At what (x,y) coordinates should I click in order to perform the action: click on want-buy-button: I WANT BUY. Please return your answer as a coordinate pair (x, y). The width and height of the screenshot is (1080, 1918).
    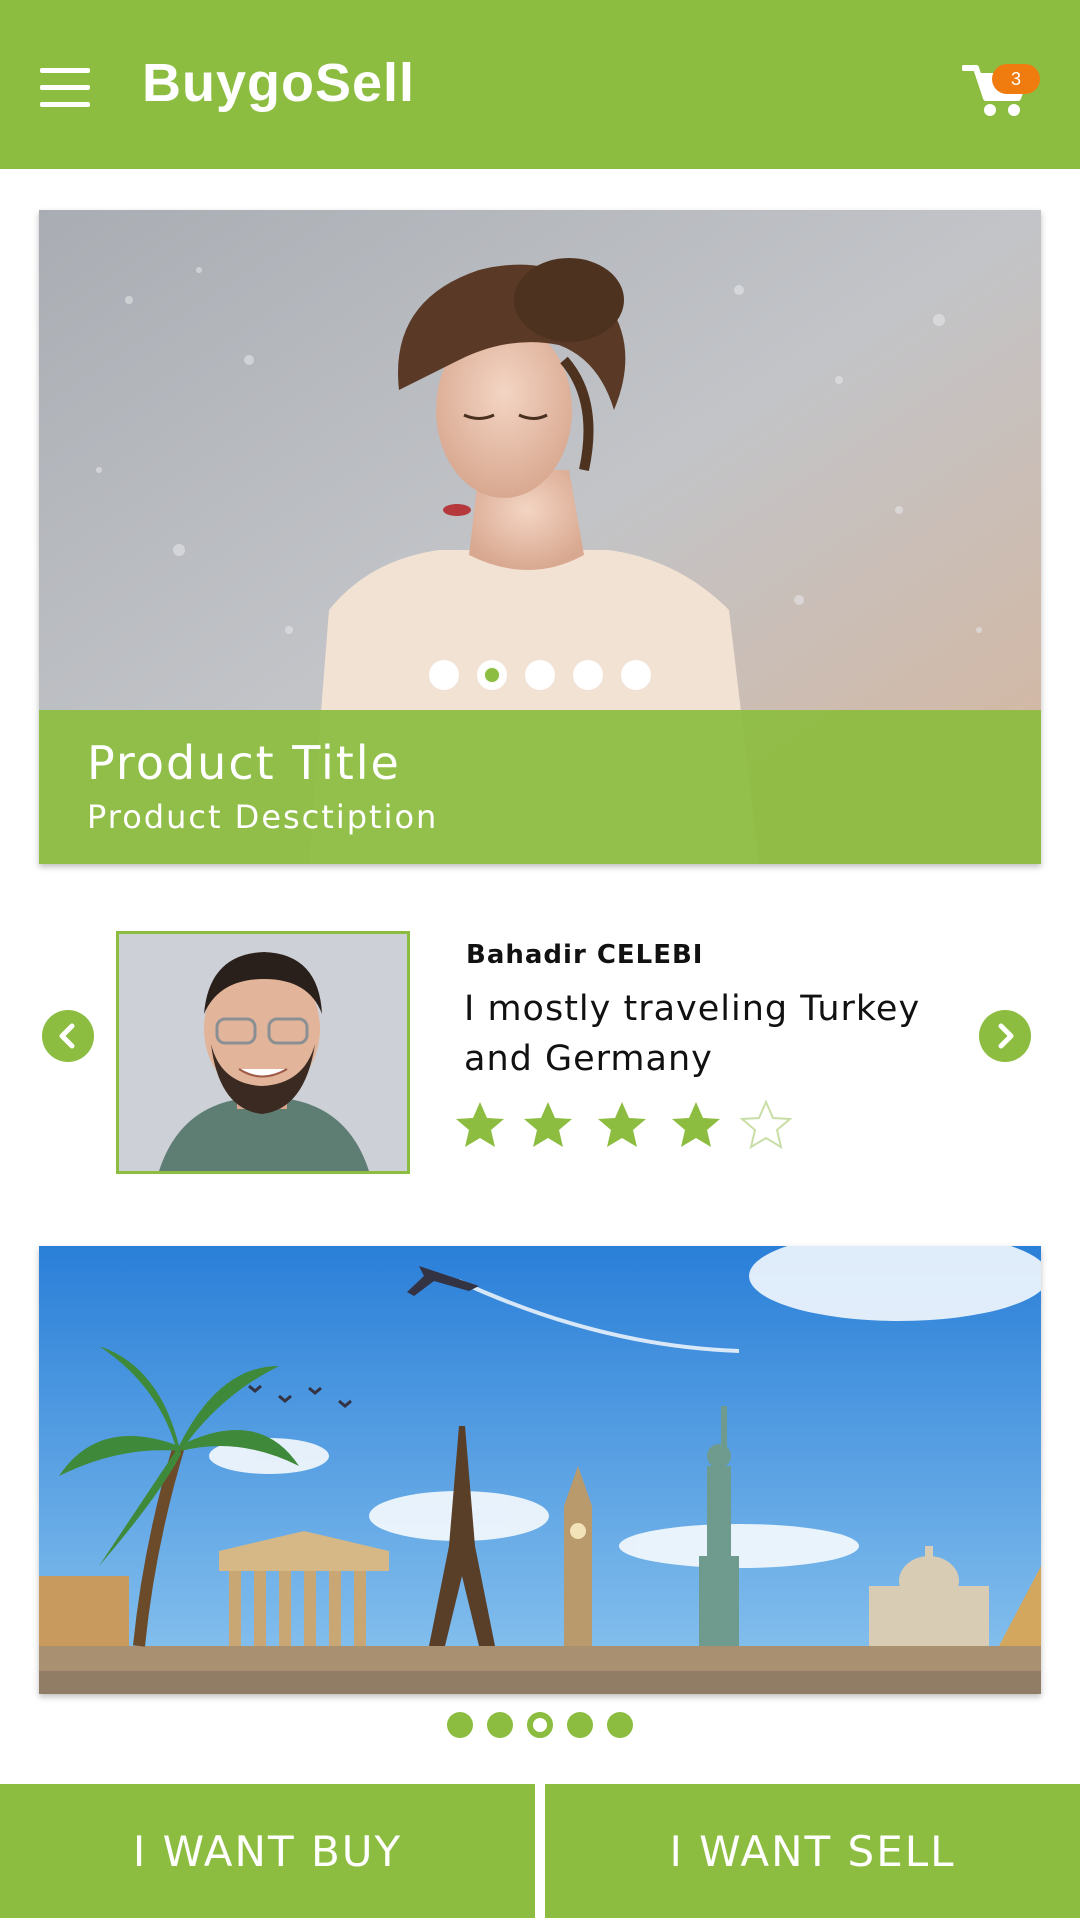
    Looking at the image, I should click on (267, 1851).